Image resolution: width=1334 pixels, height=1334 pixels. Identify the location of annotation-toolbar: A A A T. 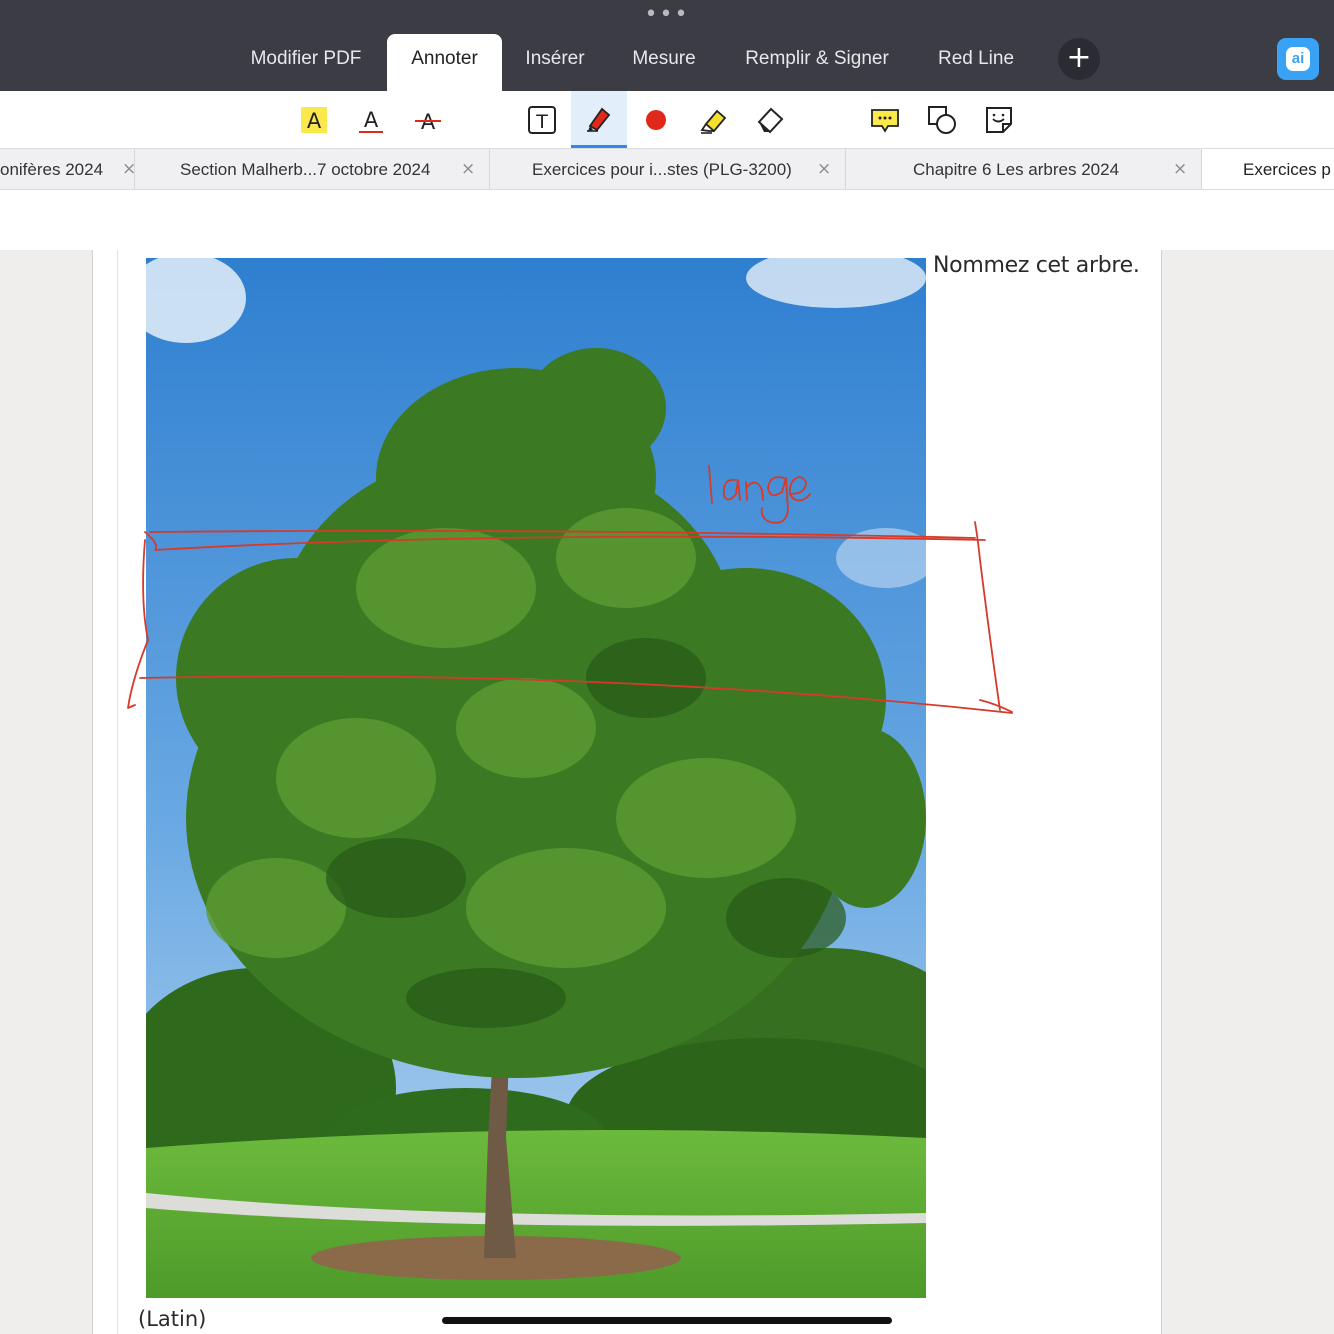
(667, 119).